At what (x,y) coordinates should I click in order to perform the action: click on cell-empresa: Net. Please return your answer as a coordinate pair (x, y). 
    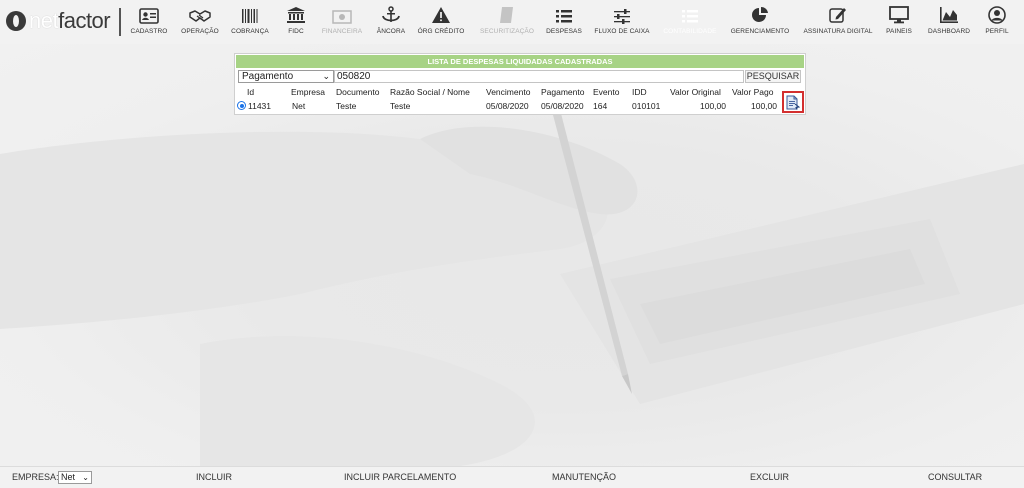
    Looking at the image, I should click on (299, 106).